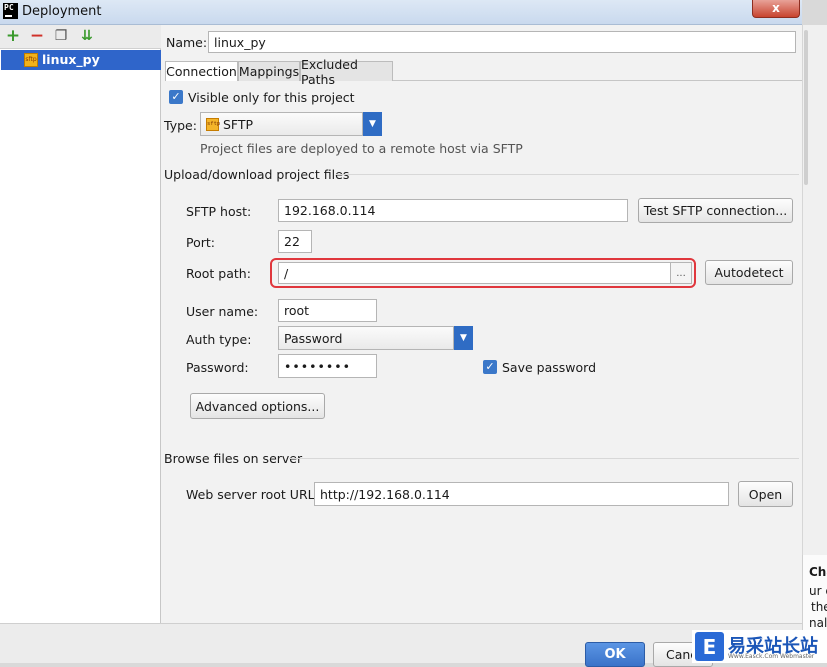  I want to click on ok-button: OK, so click(615, 654).